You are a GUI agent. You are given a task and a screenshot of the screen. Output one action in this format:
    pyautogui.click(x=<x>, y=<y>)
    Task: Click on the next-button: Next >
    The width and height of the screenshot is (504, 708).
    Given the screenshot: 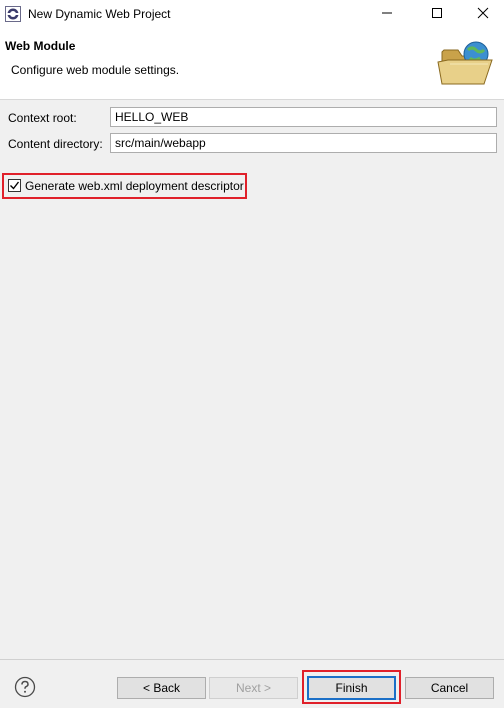 What is the action you would take?
    pyautogui.click(x=253, y=688)
    